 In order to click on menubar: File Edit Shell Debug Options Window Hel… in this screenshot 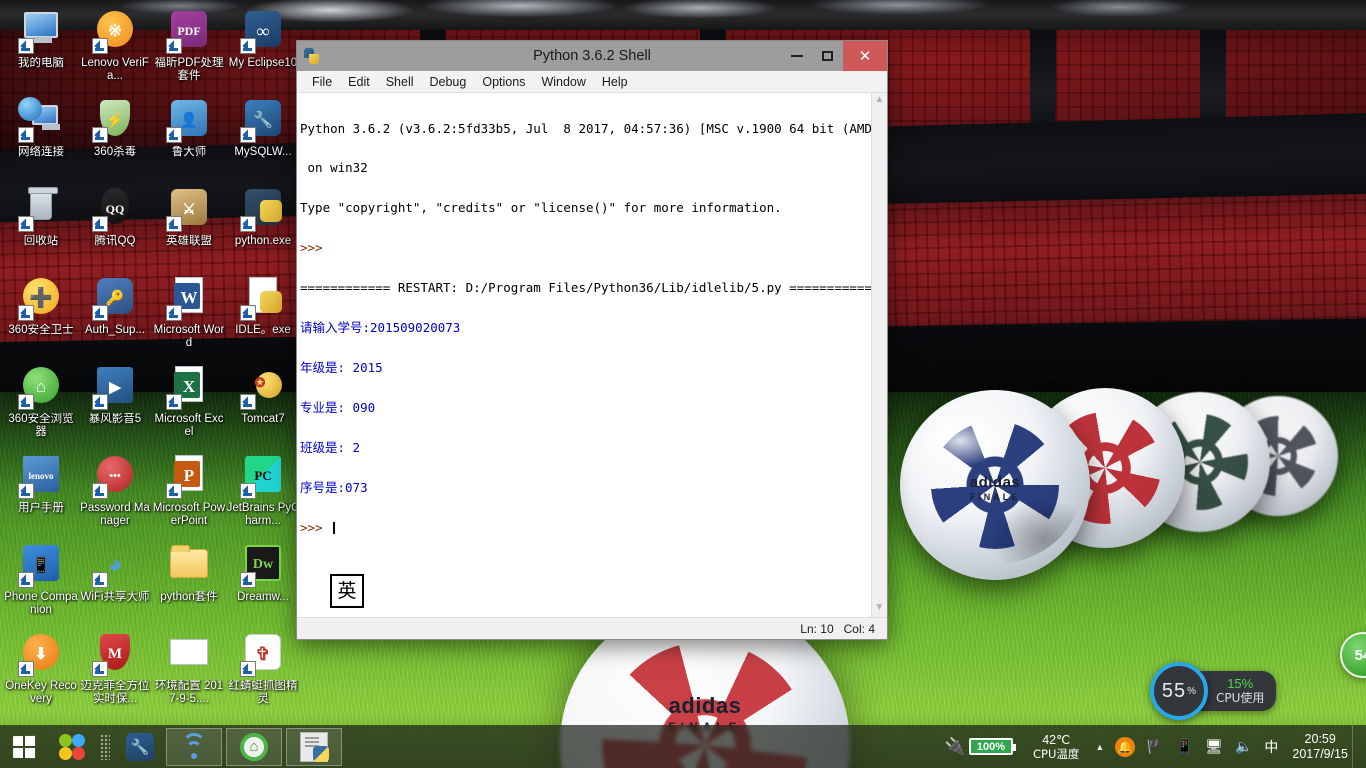, I will do `click(592, 82)`.